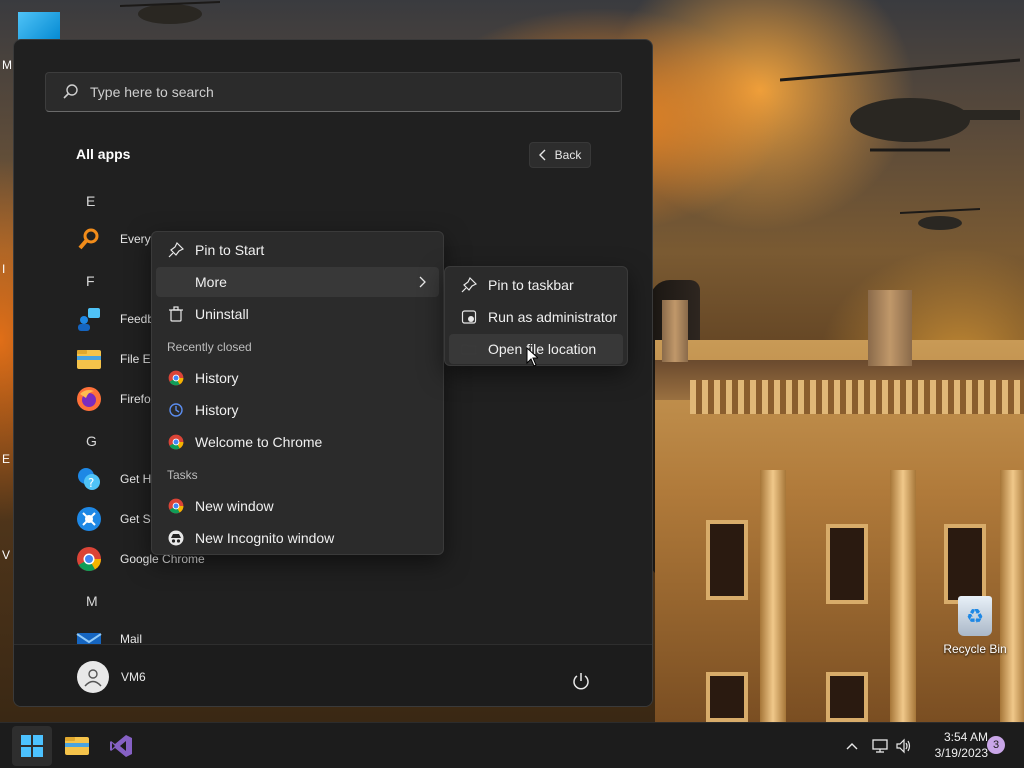 The width and height of the screenshot is (1024, 768). What do you see at coordinates (89, 519) in the screenshot?
I see `get-started-icon` at bounding box center [89, 519].